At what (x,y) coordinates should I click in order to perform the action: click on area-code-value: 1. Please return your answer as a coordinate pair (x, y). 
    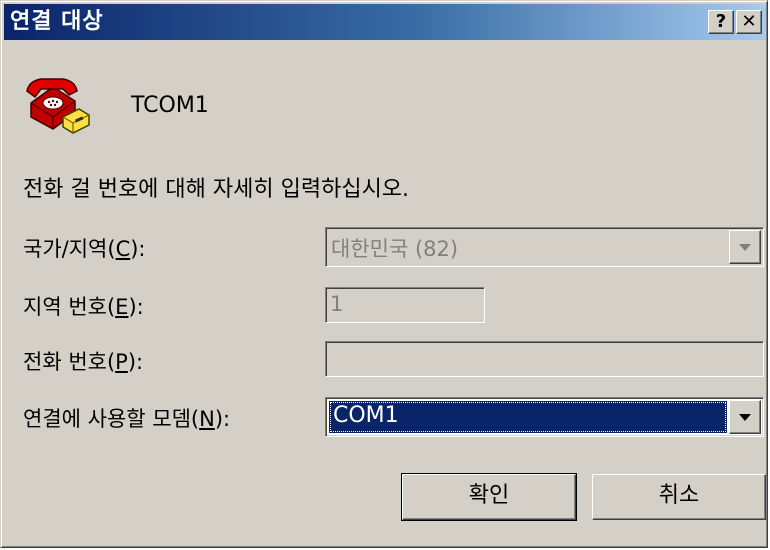
    Looking at the image, I should click on (337, 304).